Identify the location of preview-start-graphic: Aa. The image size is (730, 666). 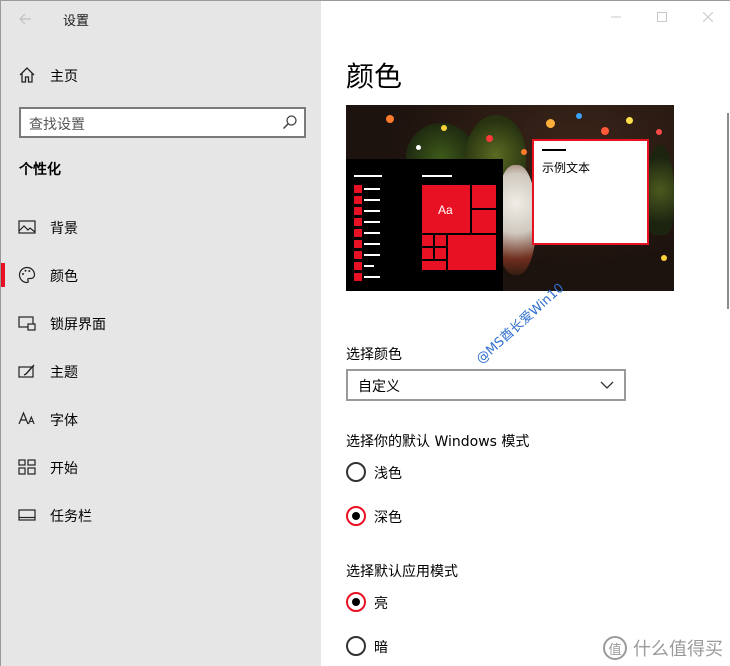
(425, 228).